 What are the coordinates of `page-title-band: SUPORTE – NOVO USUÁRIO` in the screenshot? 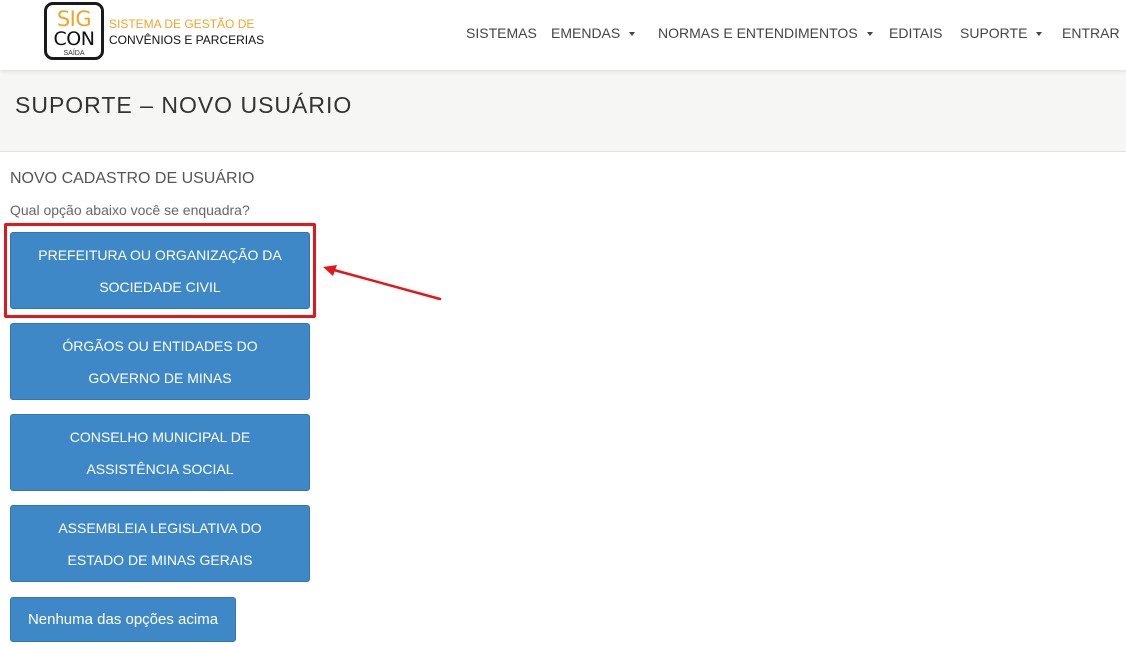 It's located at (563, 111).